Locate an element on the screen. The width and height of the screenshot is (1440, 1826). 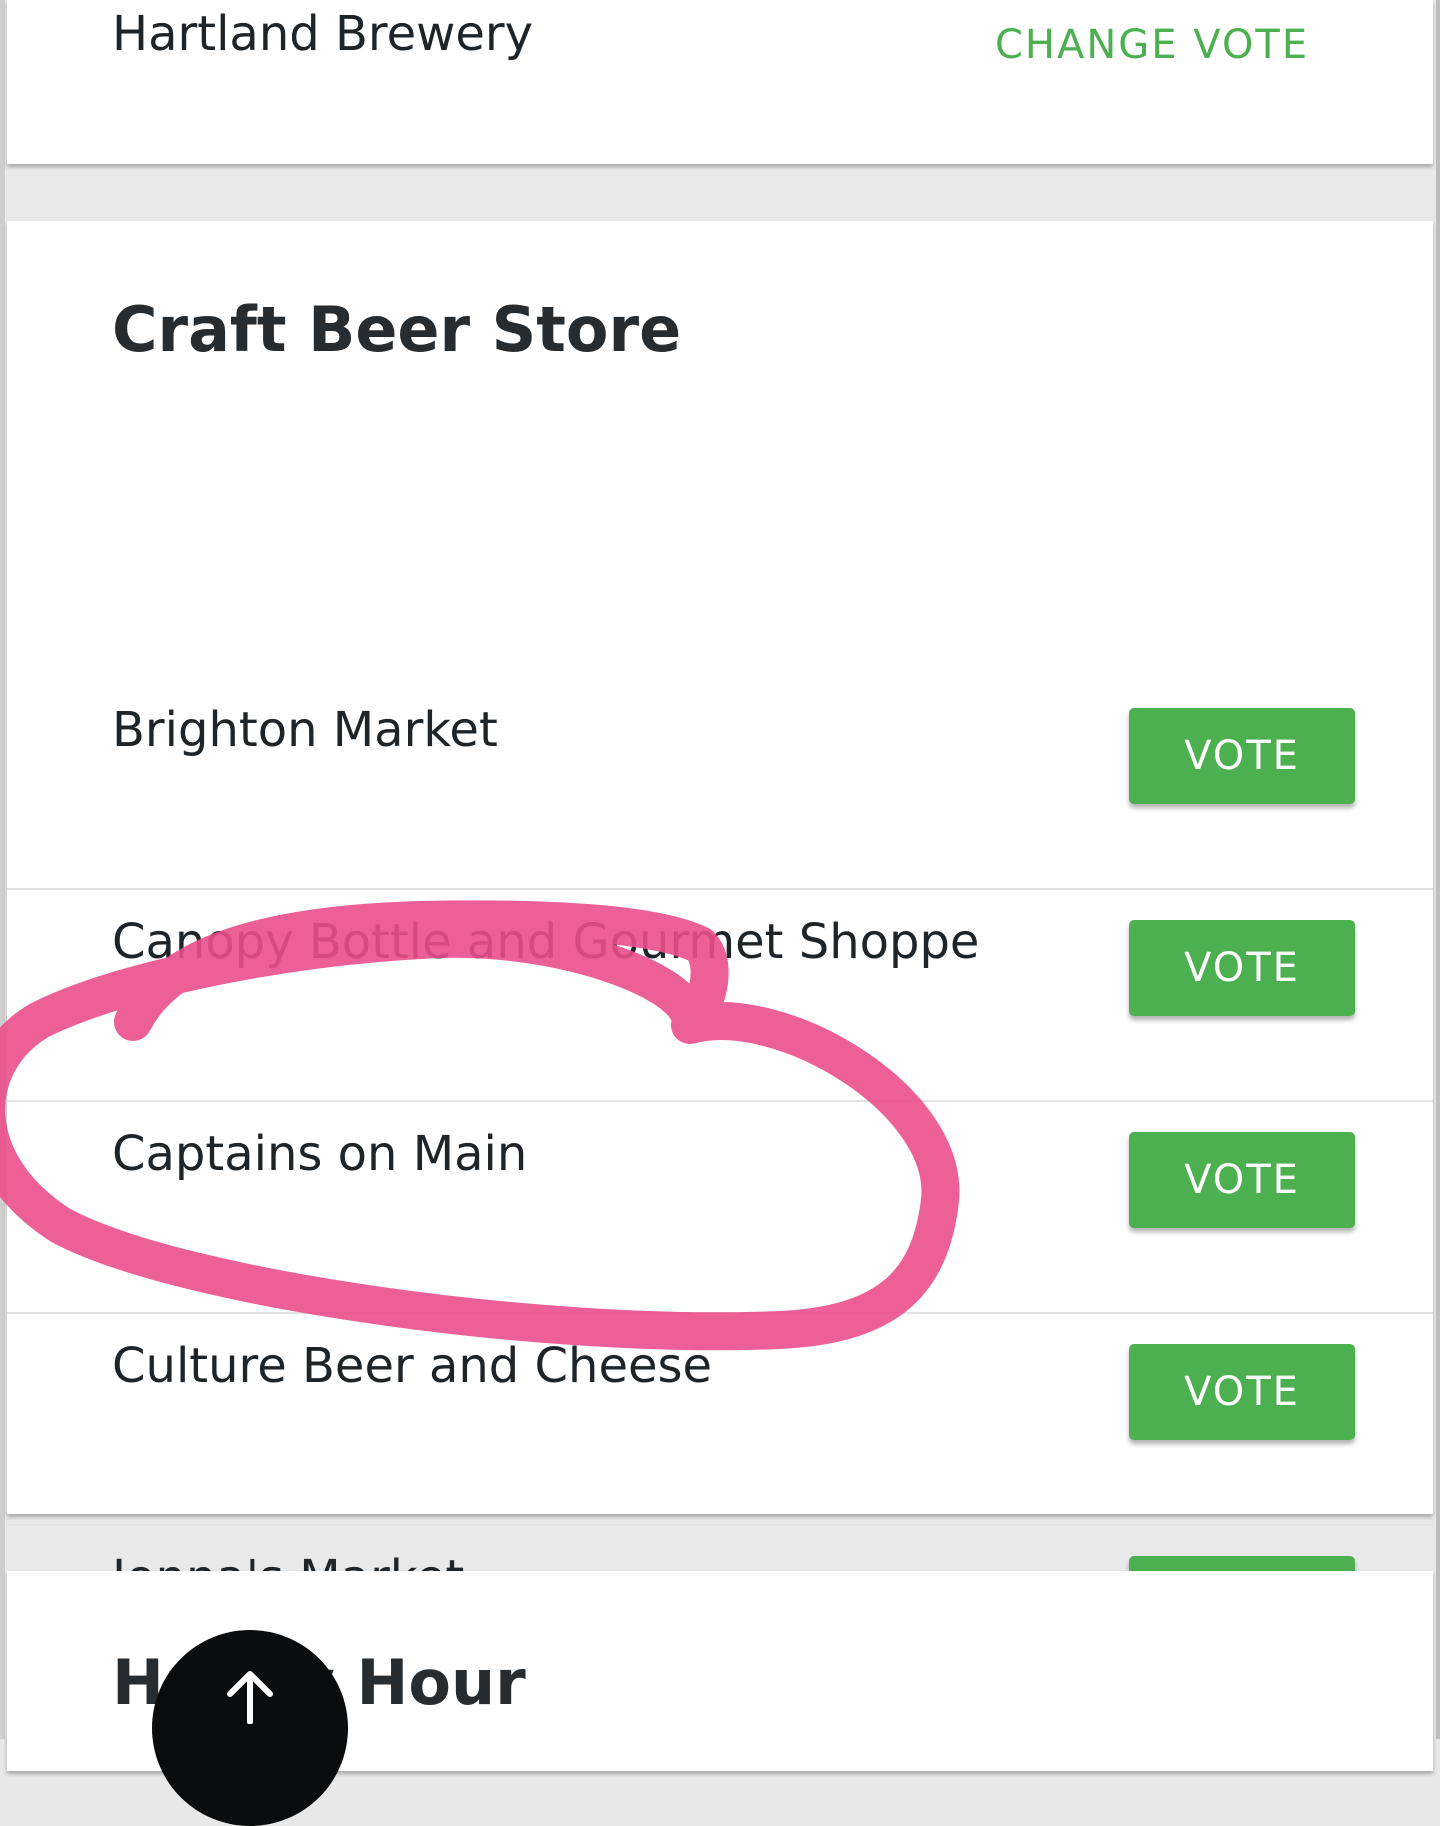
voted-category-card: Hartland Brewery CHANGE VOTE is located at coordinates (720, 82).